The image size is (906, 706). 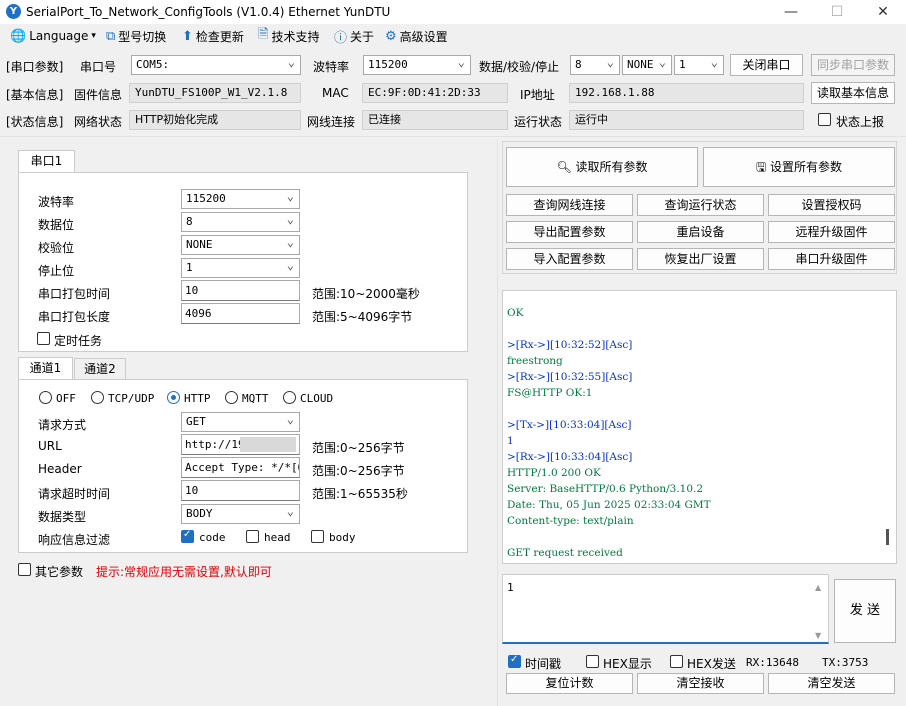 What do you see at coordinates (831, 683) in the screenshot?
I see `clear-send-button: 清空发送` at bounding box center [831, 683].